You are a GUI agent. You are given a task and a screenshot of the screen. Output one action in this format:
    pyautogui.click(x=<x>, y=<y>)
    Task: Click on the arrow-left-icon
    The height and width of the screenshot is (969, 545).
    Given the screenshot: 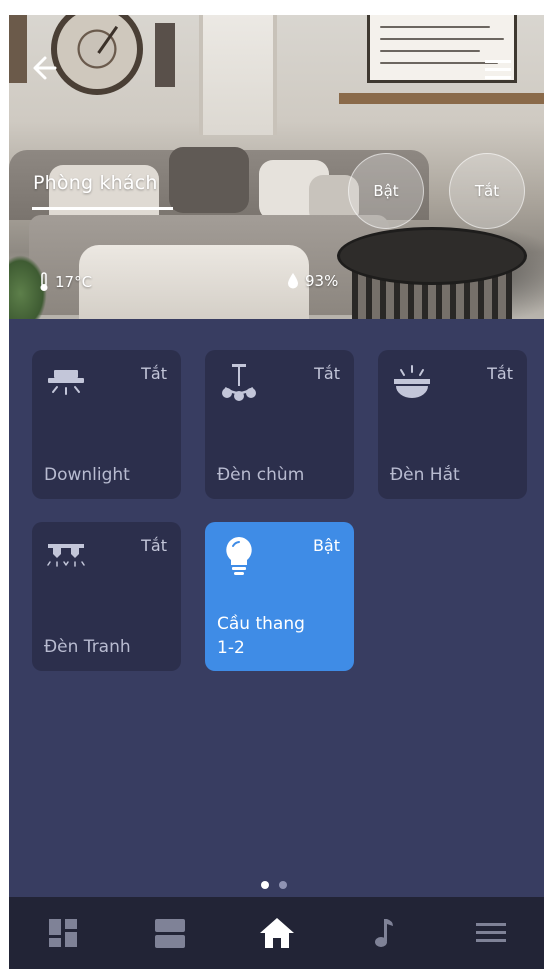 What is the action you would take?
    pyautogui.click(x=45, y=68)
    